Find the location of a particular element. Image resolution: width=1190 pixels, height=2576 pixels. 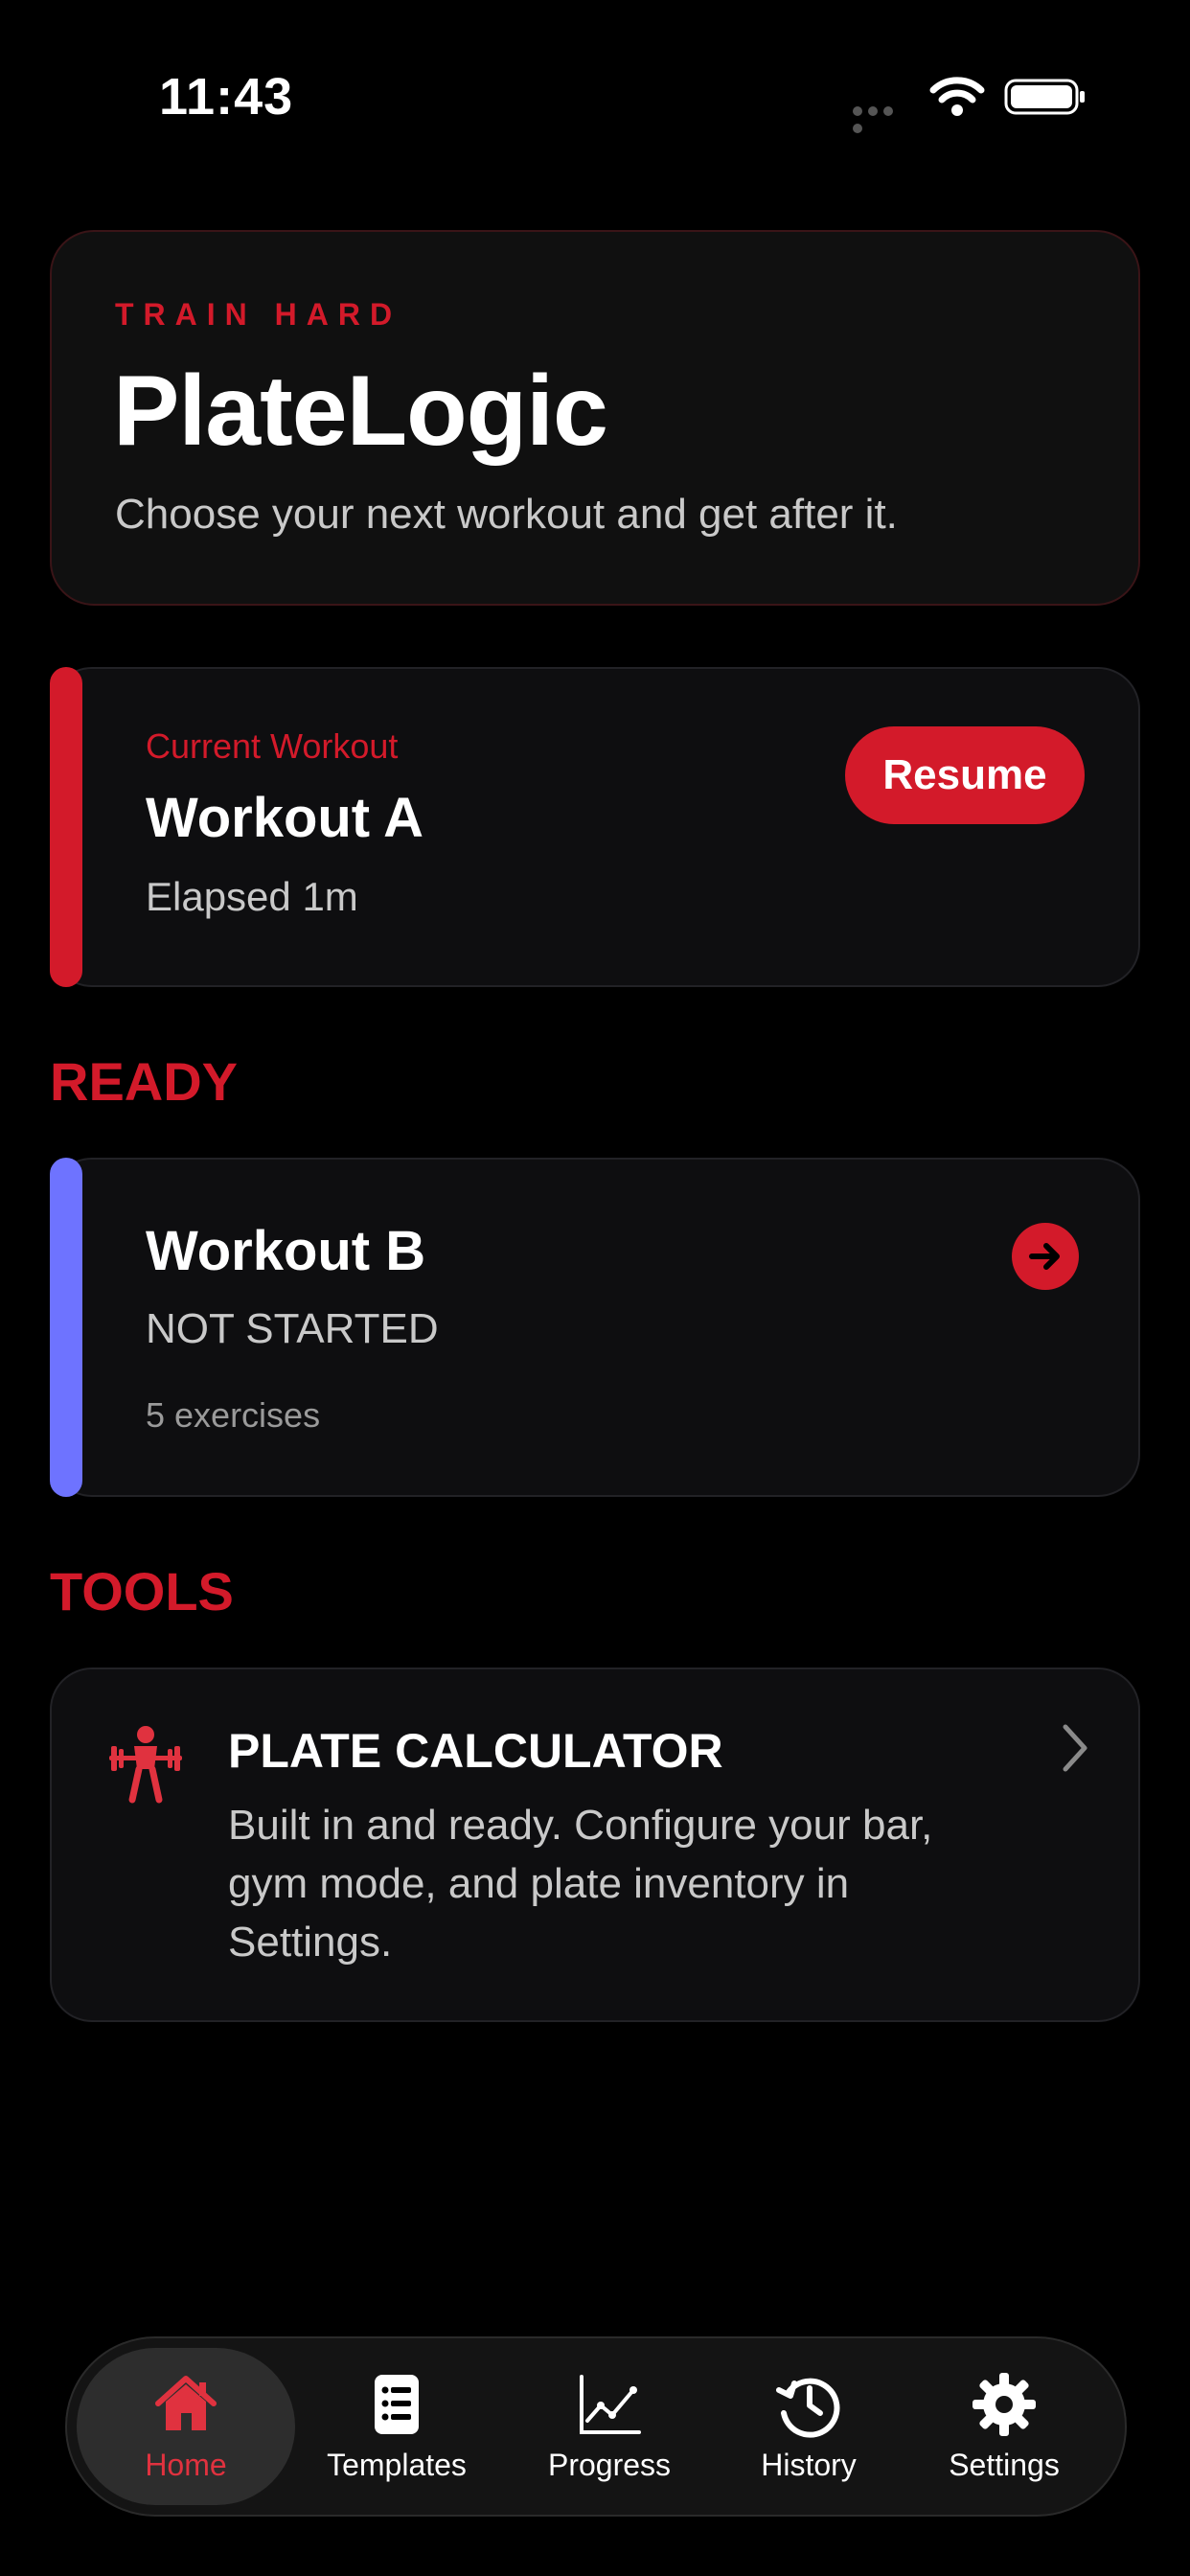

tab-settings: Settings is located at coordinates (1005, 2426).